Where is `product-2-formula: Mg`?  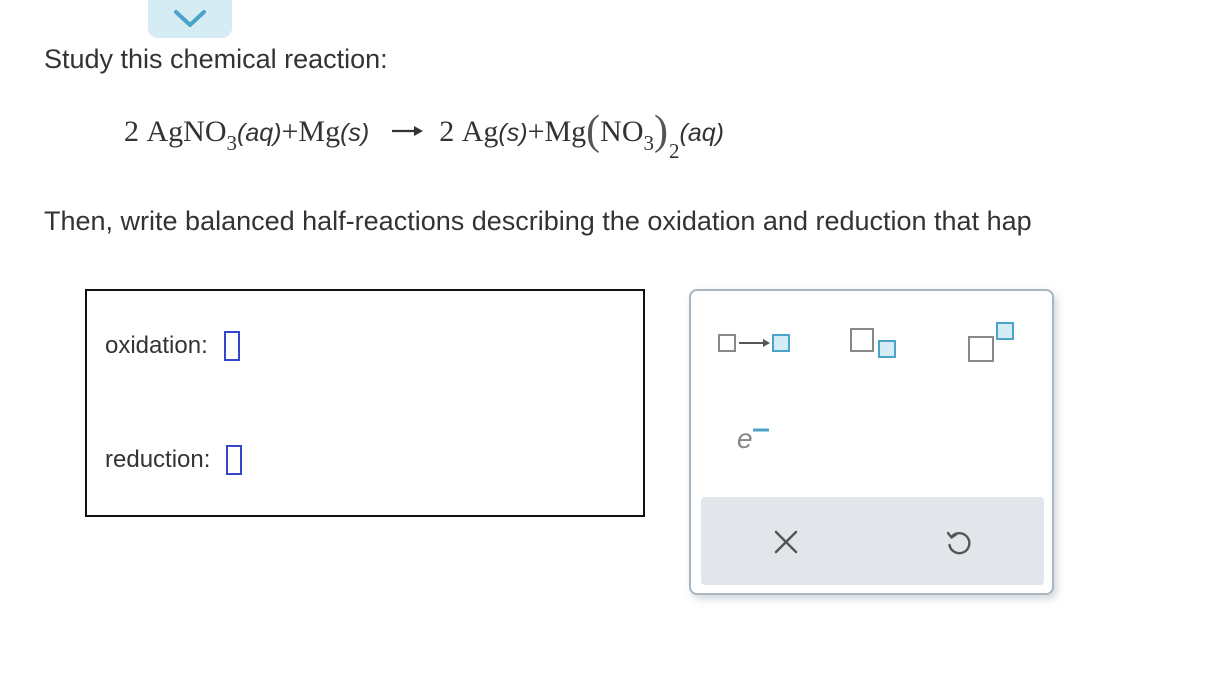 product-2-formula: Mg is located at coordinates (565, 131).